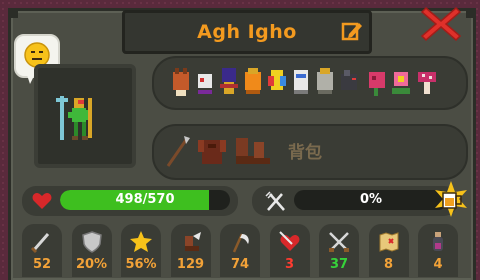 Image resolution: width=480 pixels, height=280 pixels. What do you see at coordinates (377, 82) in the screenshot?
I see `pet-rose-icon` at bounding box center [377, 82].